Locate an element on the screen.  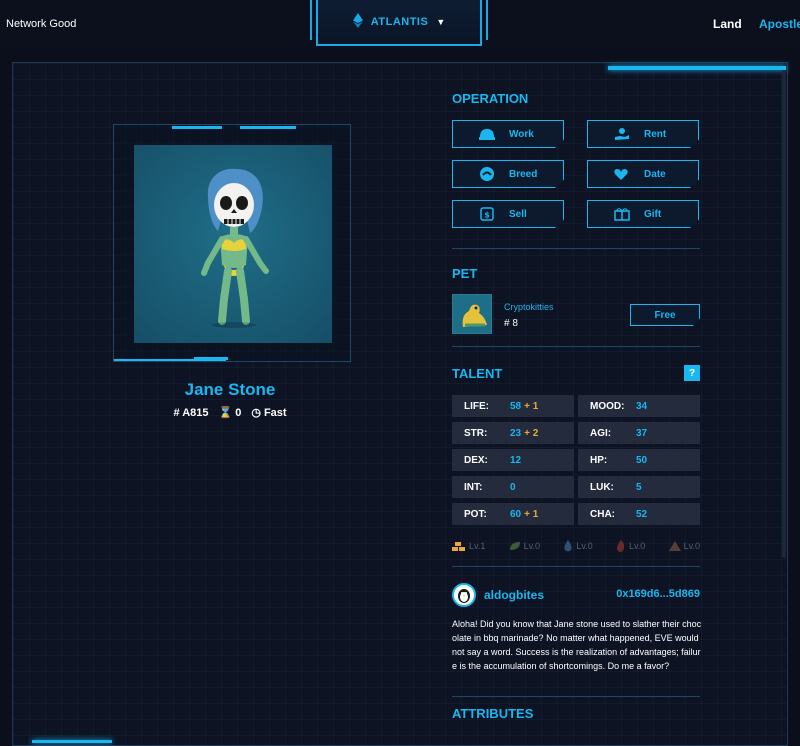
talent-dex: DEX: 12 is located at coordinates (513, 460).